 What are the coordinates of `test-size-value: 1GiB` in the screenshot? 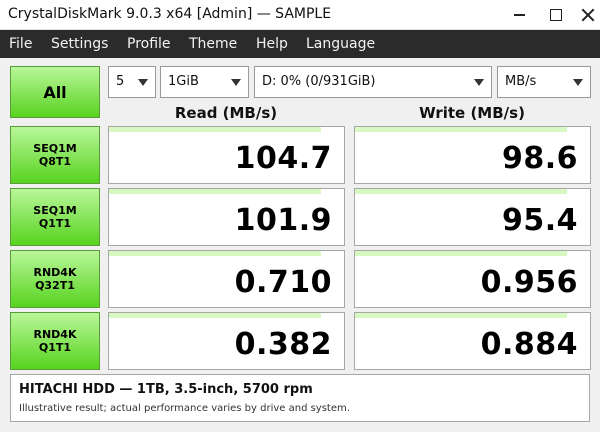 It's located at (183, 81).